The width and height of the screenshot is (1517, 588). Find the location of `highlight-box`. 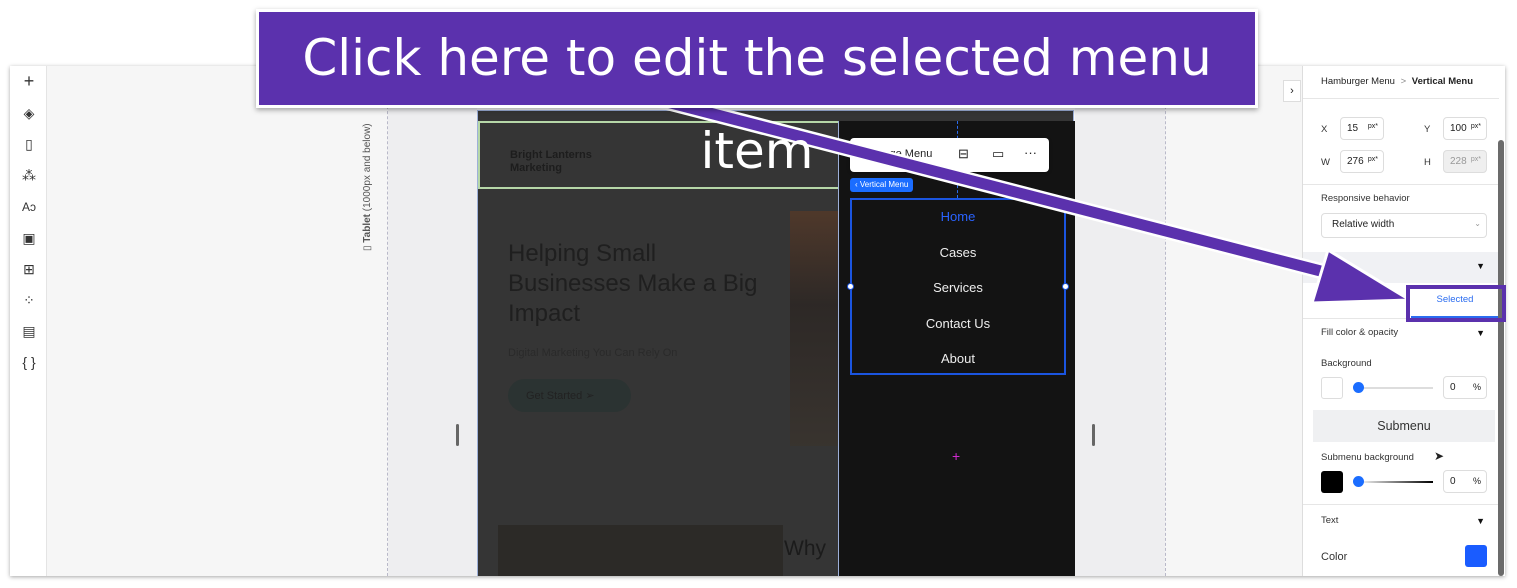

highlight-box is located at coordinates (1456, 303).